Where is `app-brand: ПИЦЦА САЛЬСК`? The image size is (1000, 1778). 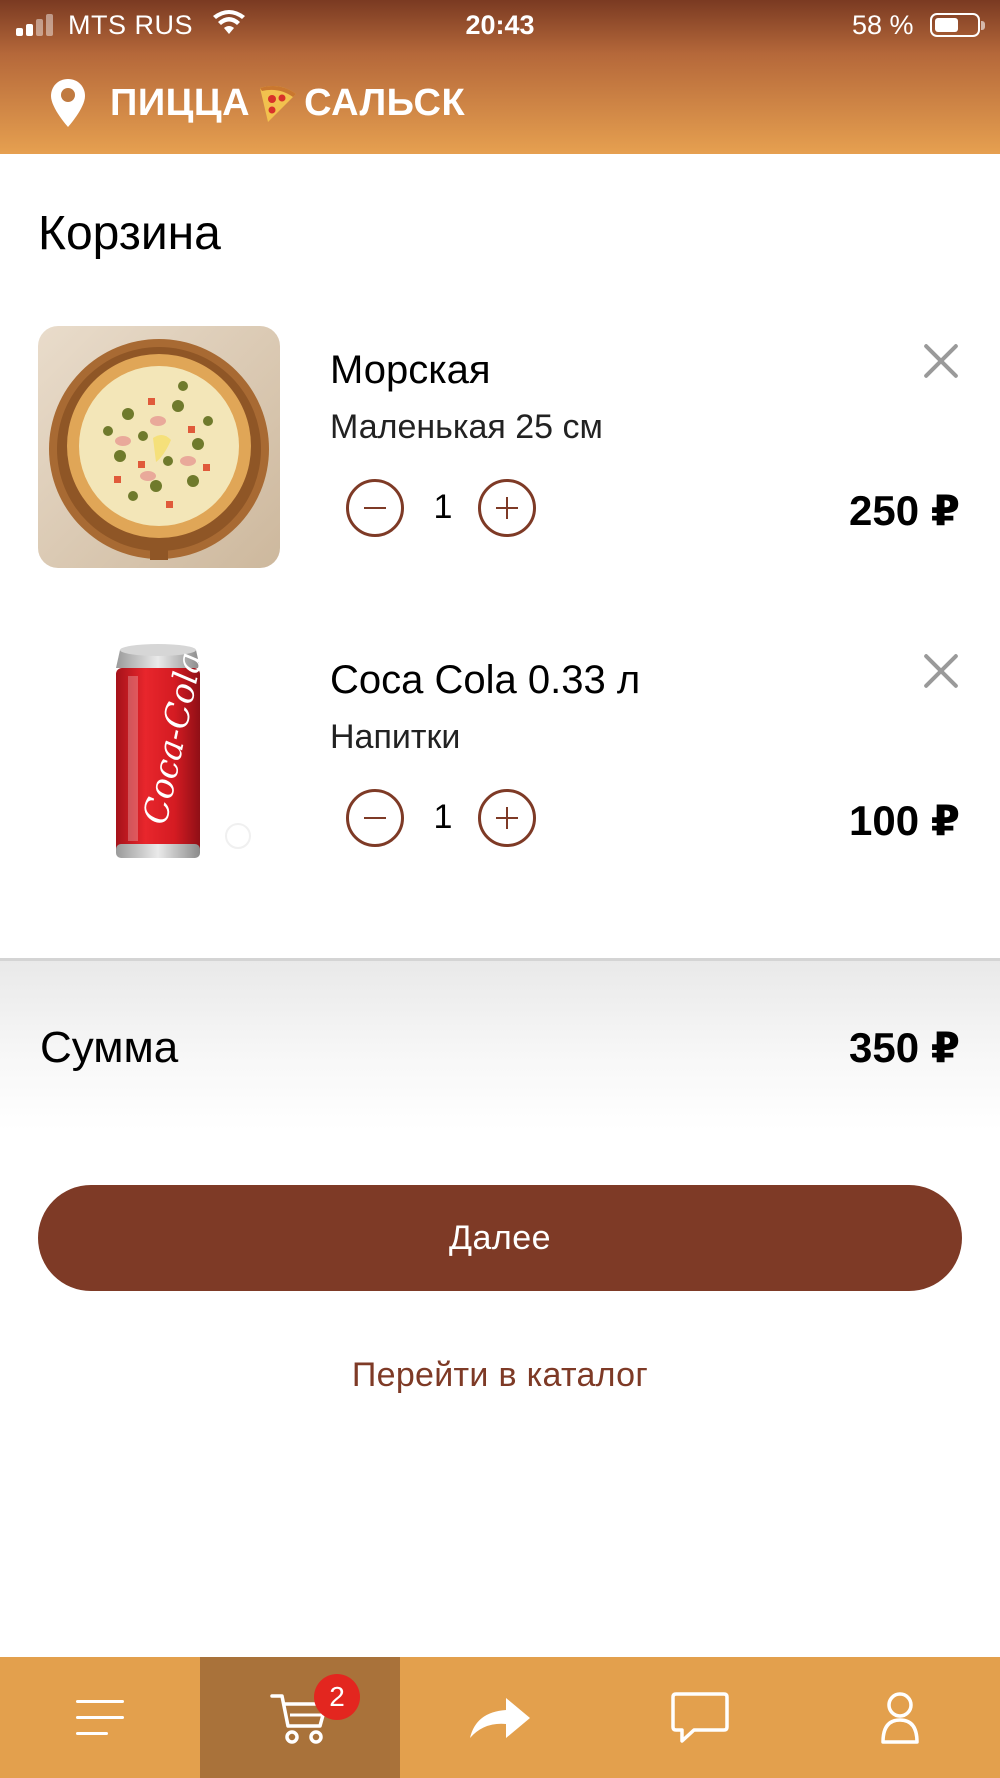 app-brand: ПИЦЦА САЛЬСК is located at coordinates (287, 103).